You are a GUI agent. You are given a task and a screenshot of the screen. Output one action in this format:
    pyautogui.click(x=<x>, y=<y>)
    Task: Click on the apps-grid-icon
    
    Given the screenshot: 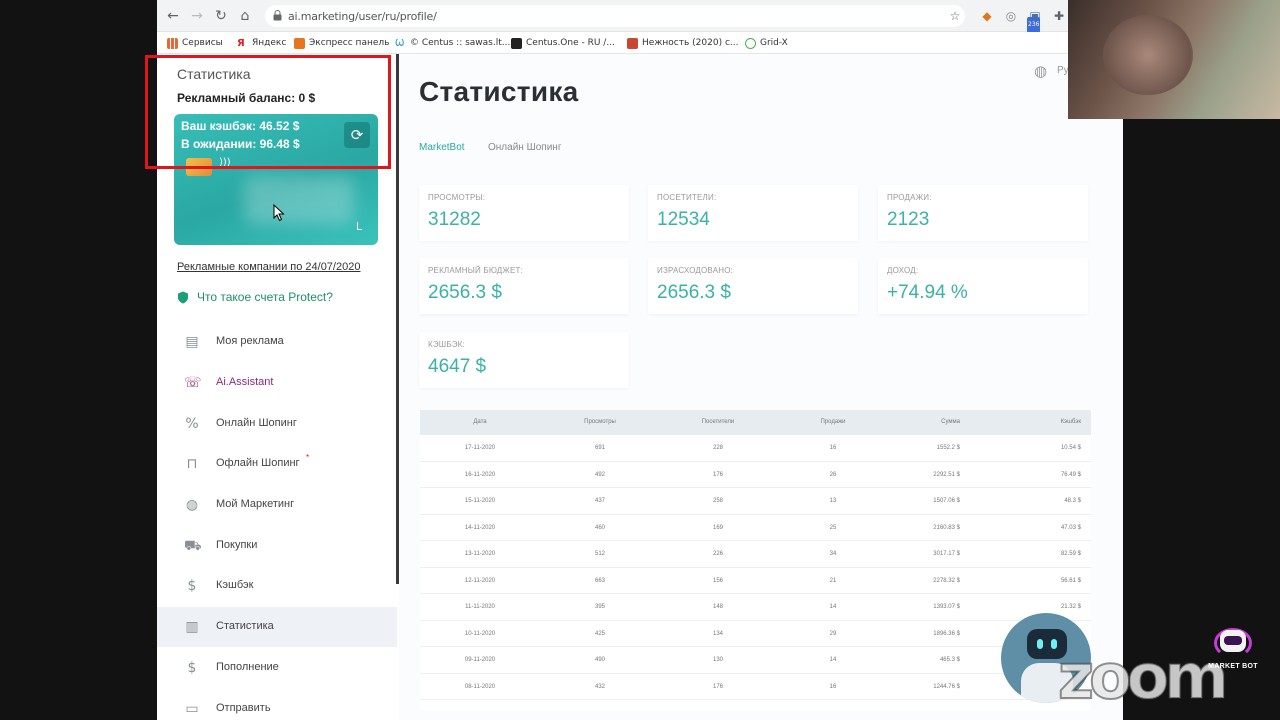 What is the action you would take?
    pyautogui.click(x=172, y=43)
    